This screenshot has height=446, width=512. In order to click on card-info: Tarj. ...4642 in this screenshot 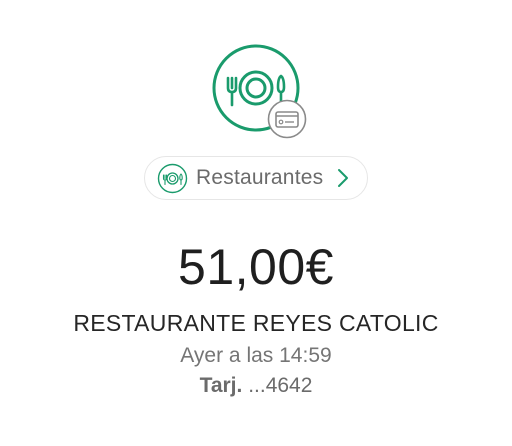, I will do `click(256, 386)`.